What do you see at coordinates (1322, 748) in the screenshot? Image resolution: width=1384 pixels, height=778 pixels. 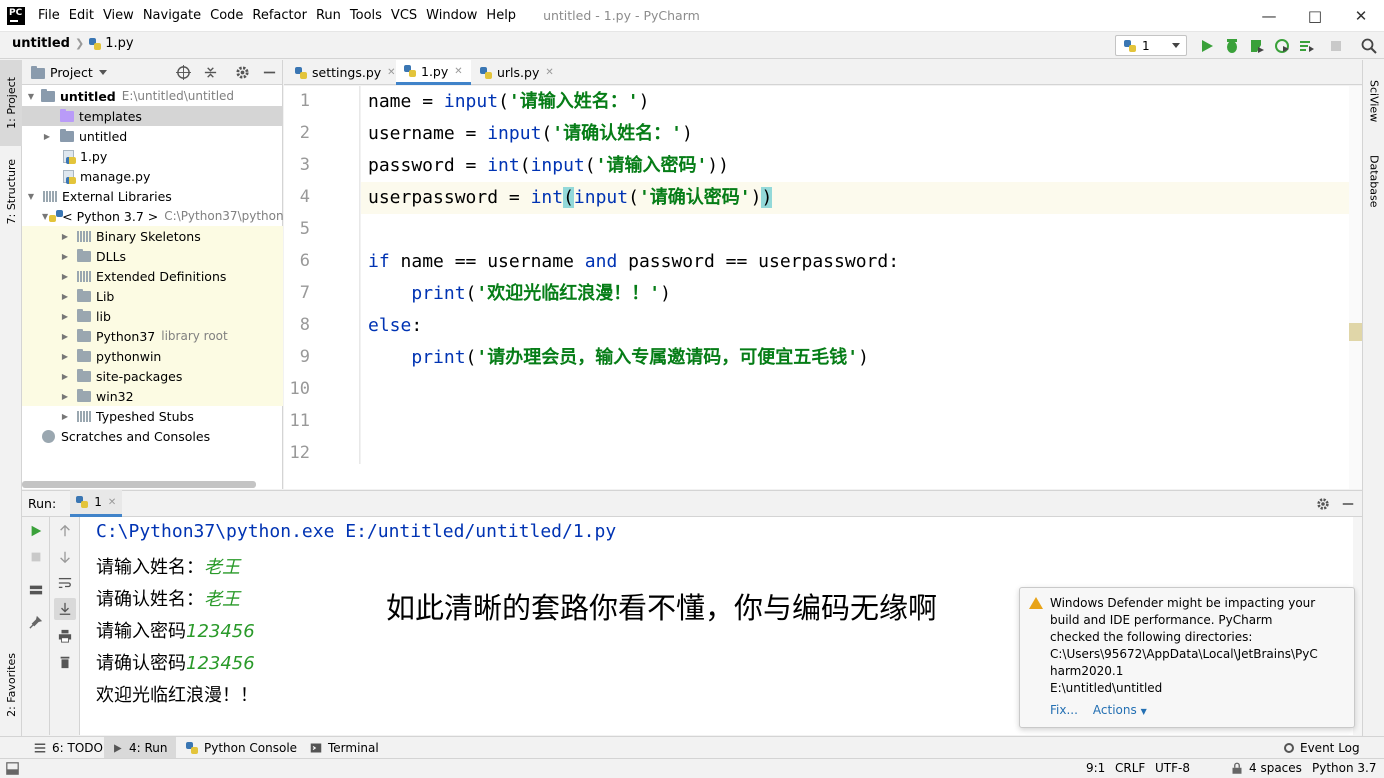 I see `tool-tab-event-log: Event Log` at bounding box center [1322, 748].